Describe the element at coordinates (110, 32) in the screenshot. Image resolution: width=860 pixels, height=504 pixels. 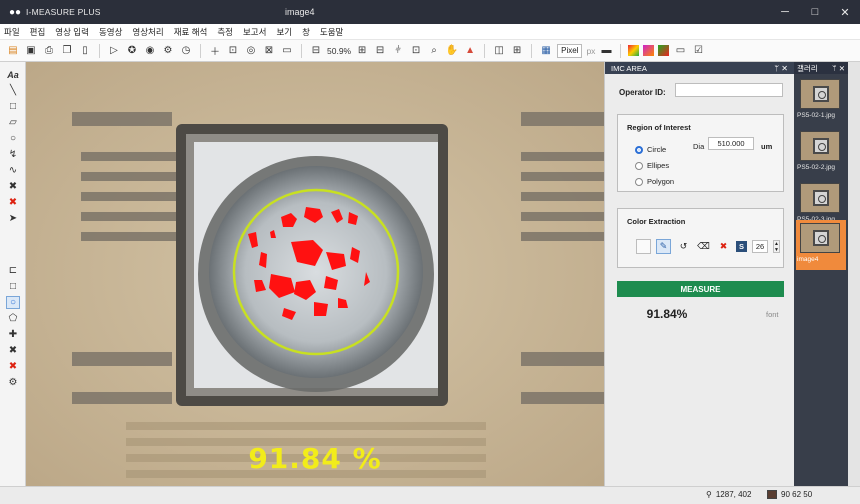
I see `menu-video: 동영상` at that location.